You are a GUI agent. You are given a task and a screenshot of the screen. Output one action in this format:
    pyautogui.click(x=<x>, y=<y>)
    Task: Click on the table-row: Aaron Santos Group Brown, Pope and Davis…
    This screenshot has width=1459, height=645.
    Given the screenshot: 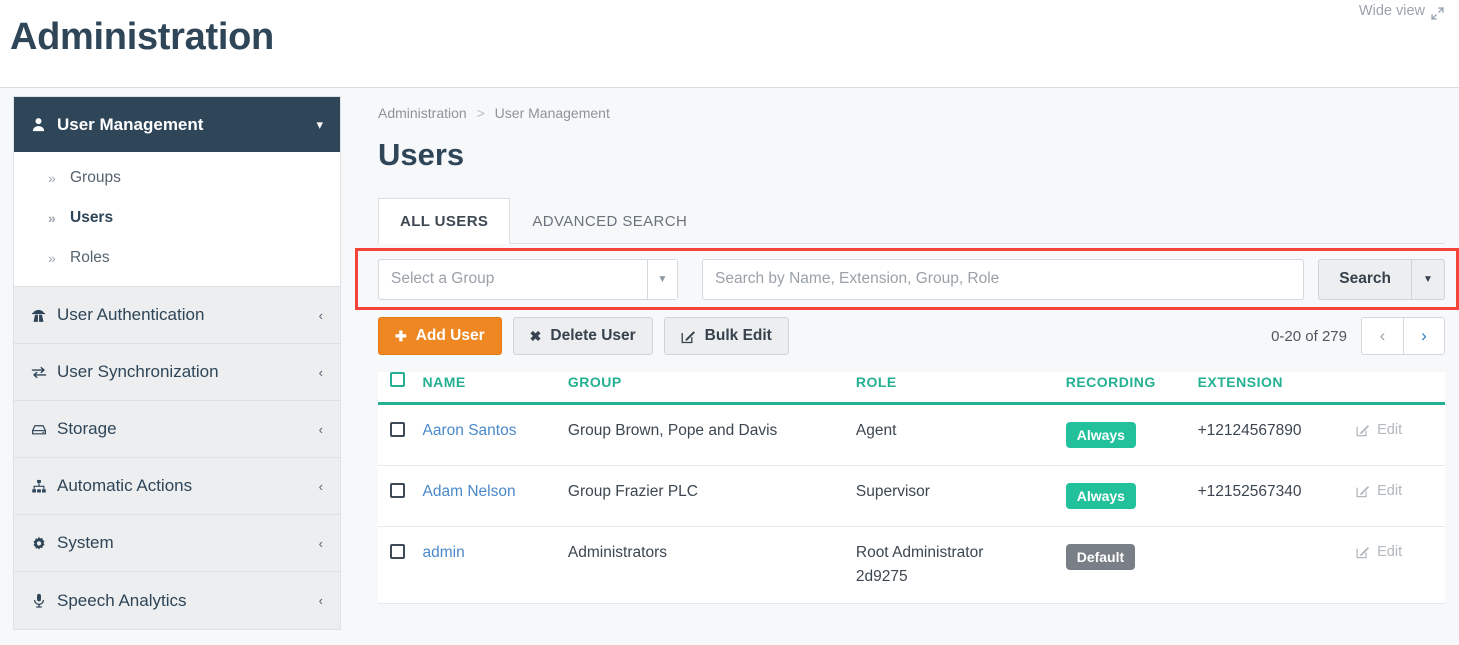 What is the action you would take?
    pyautogui.click(x=911, y=434)
    